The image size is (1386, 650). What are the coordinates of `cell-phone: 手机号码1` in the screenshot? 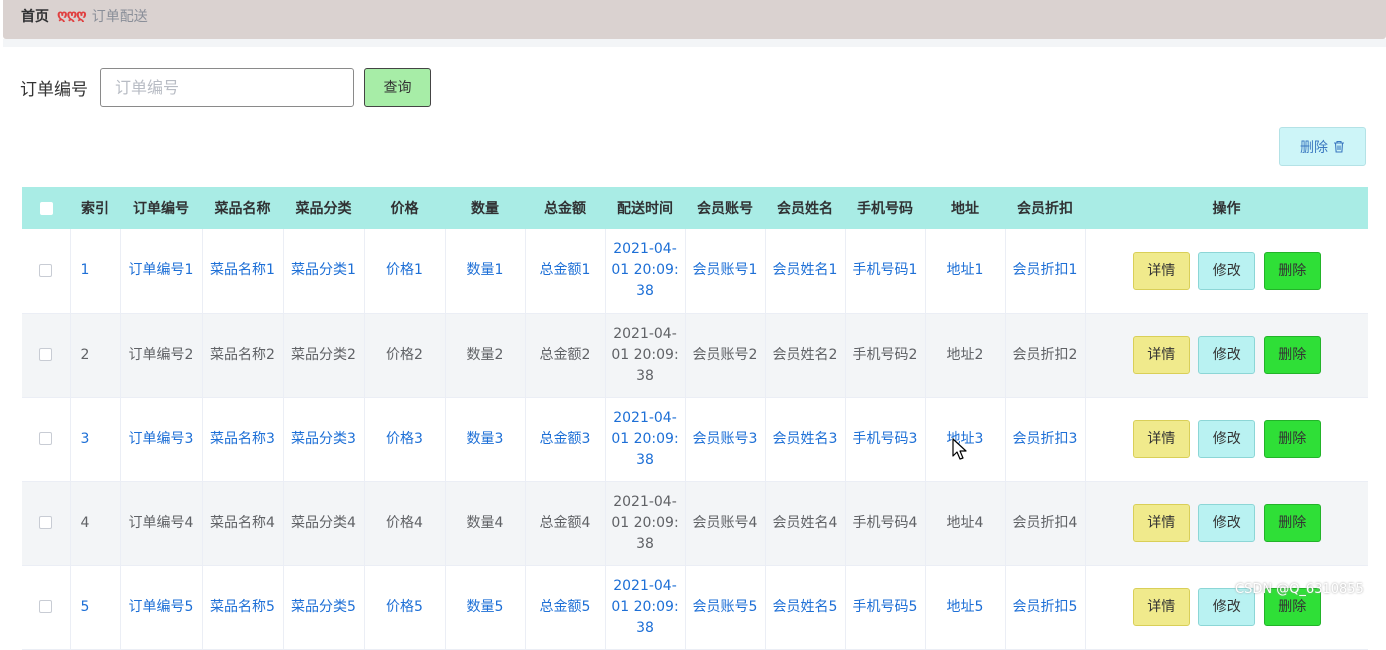 It's located at (885, 271).